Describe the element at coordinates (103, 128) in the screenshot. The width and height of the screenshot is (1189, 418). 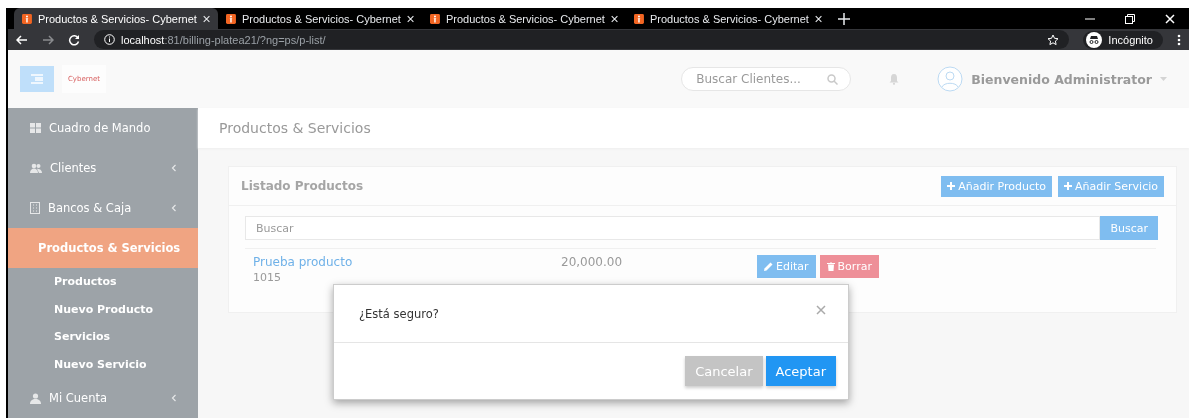
I see `sidebar-item: Cuadro de Mando` at that location.